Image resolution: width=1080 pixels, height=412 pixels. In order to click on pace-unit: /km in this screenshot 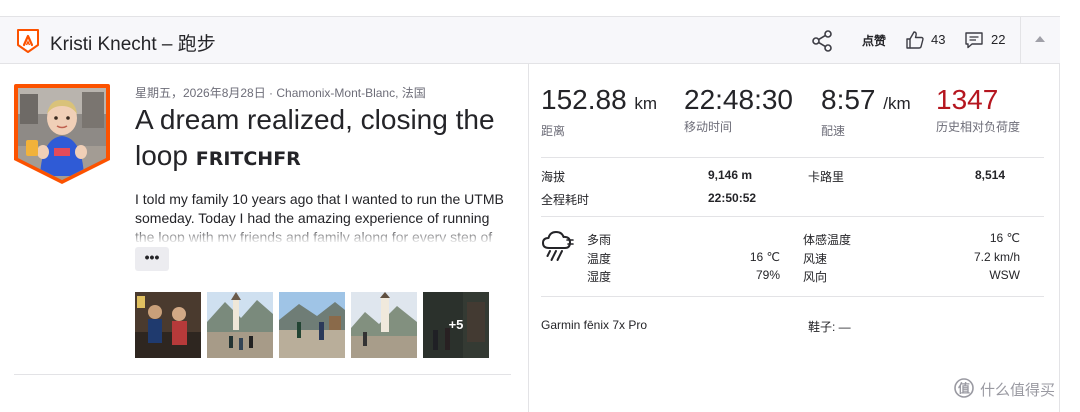, I will do `click(897, 103)`.